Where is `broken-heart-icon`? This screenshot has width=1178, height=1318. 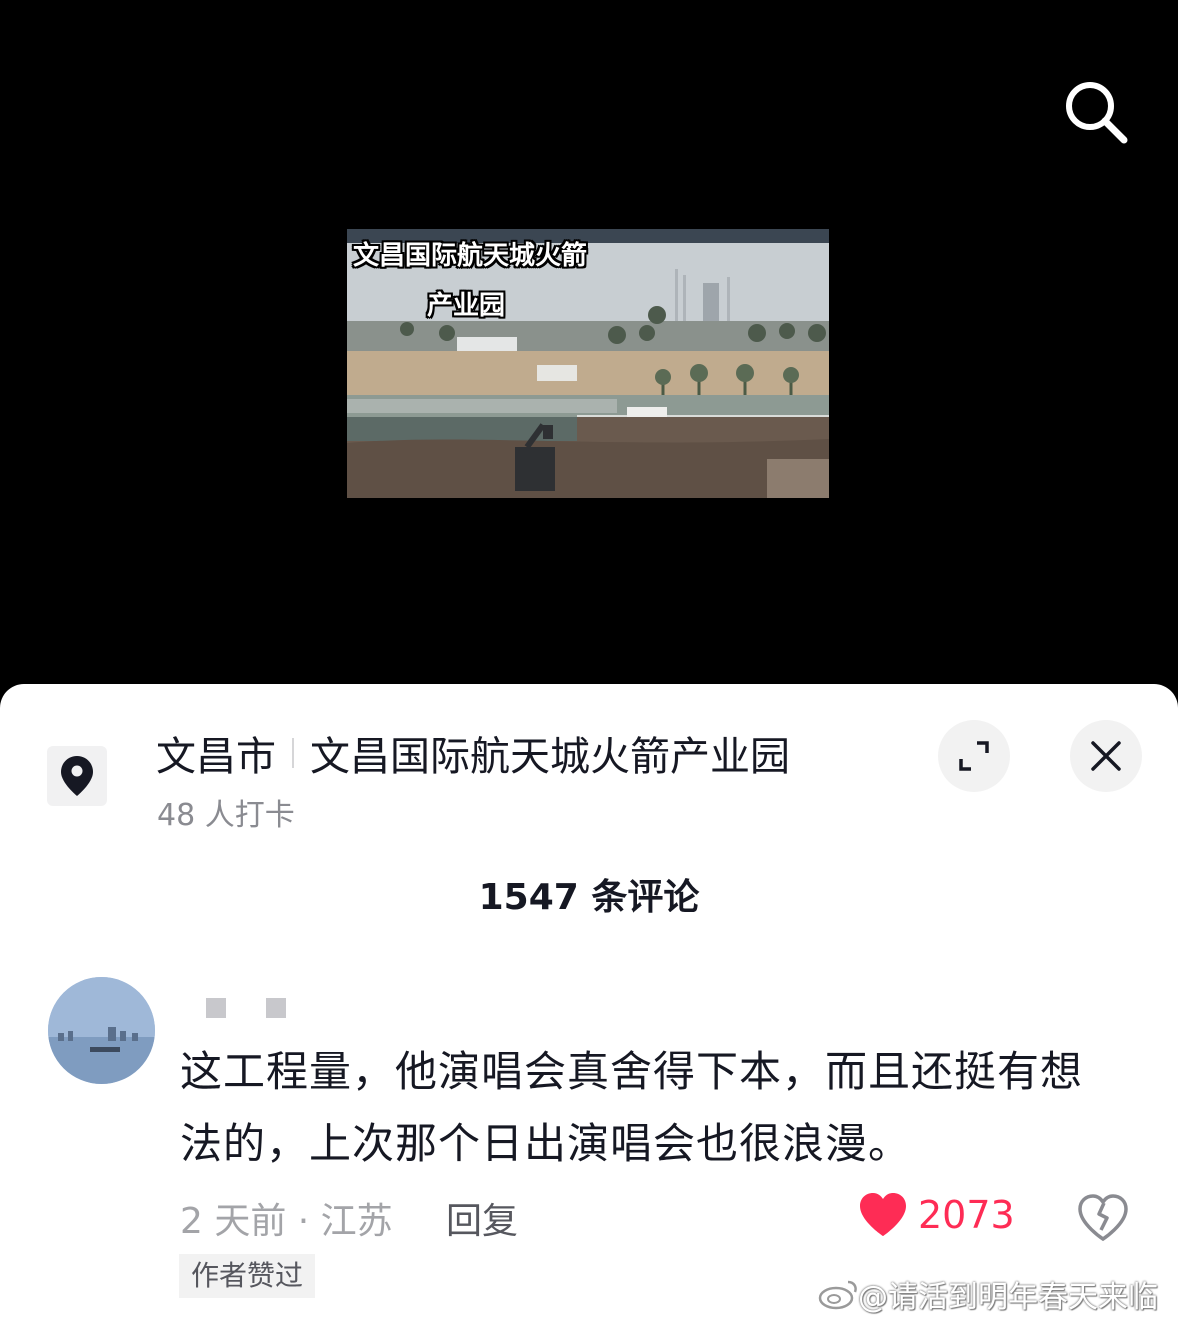 broken-heart-icon is located at coordinates (1103, 1218).